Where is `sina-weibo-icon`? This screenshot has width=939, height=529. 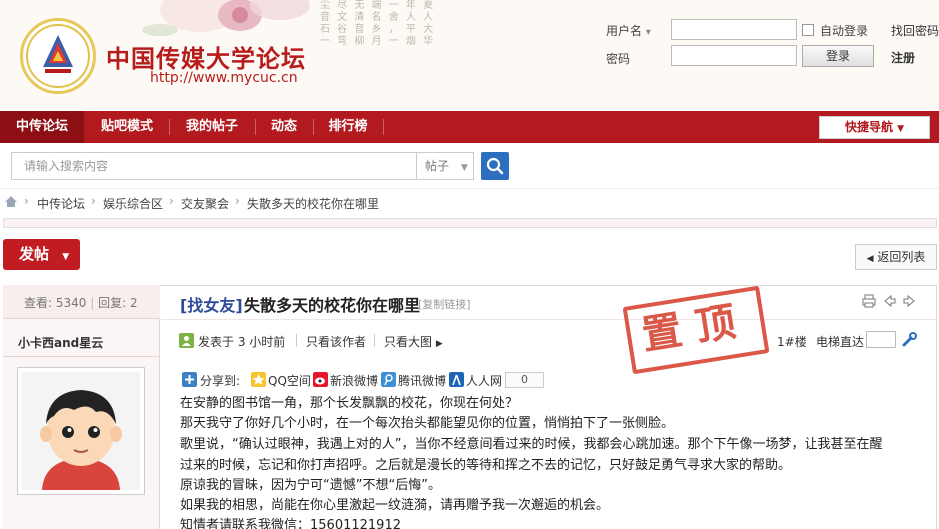 sina-weibo-icon is located at coordinates (320, 379).